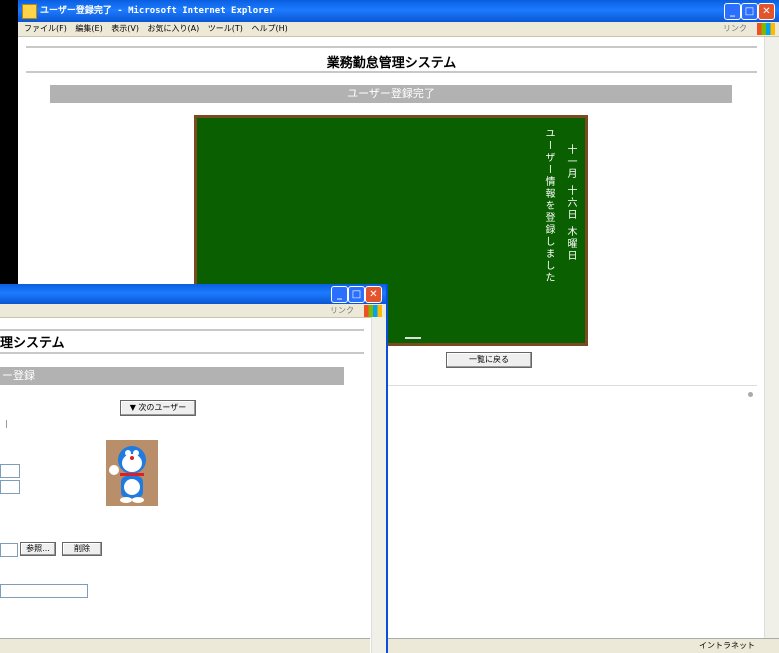  I want to click on front-vertical-scrollbar, so click(378, 485).